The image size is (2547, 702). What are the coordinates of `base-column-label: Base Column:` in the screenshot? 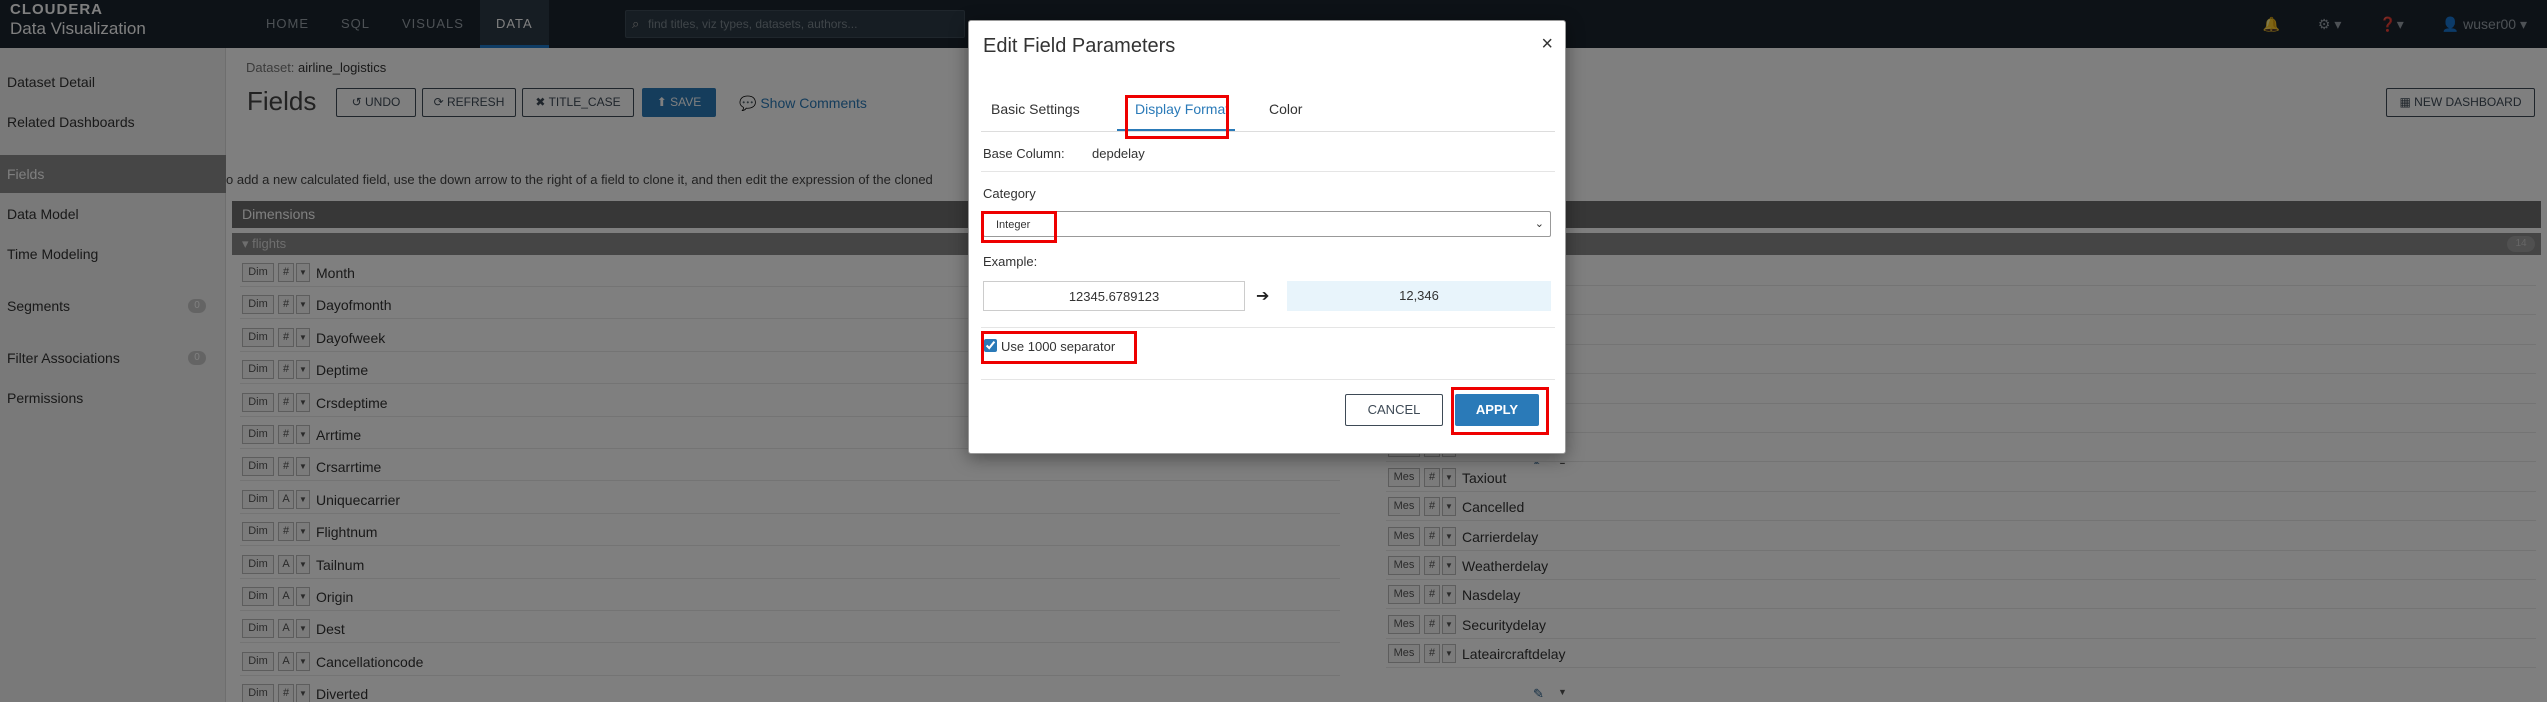 It's located at (1024, 153).